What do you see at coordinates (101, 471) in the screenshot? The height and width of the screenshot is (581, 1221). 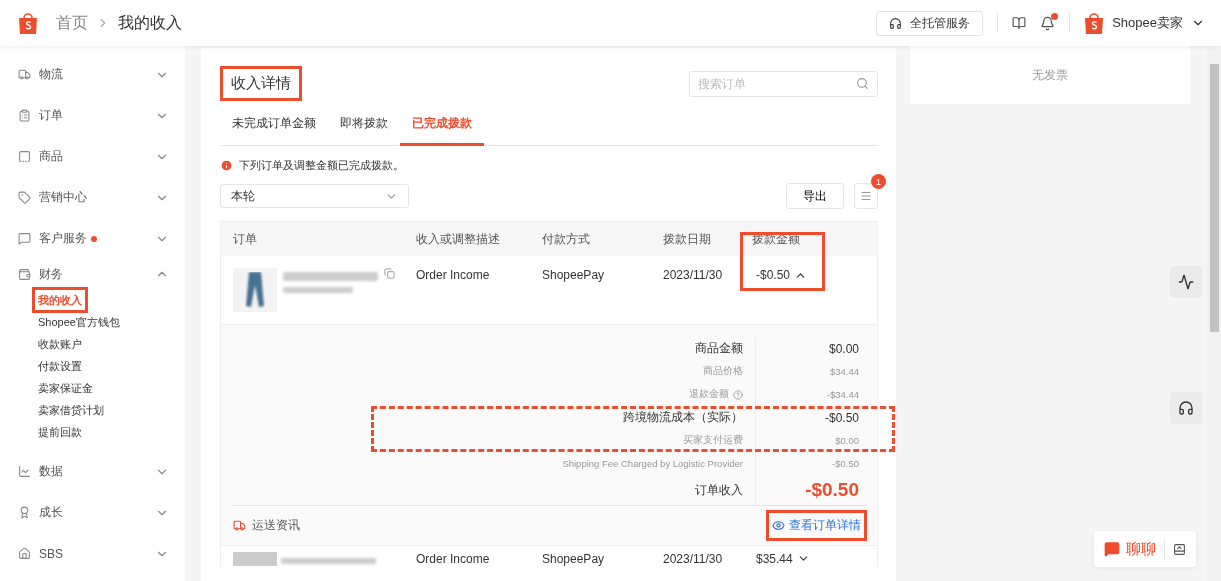 I see `sidebar-item: 数据` at bounding box center [101, 471].